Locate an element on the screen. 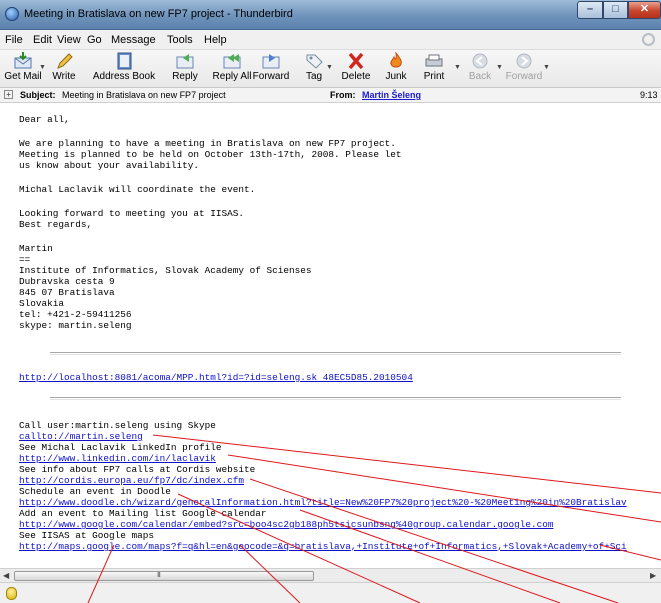 Image resolution: width=661 pixels, height=603 pixels. from-label: From: is located at coordinates (343, 95).